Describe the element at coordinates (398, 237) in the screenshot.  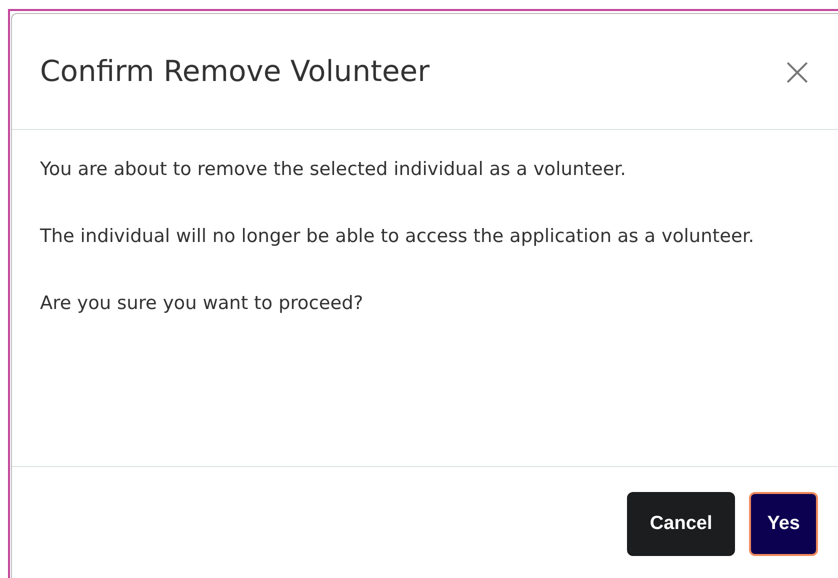
I see `message-text: The individual will no longer be able to access the application as a volunteer.` at that location.